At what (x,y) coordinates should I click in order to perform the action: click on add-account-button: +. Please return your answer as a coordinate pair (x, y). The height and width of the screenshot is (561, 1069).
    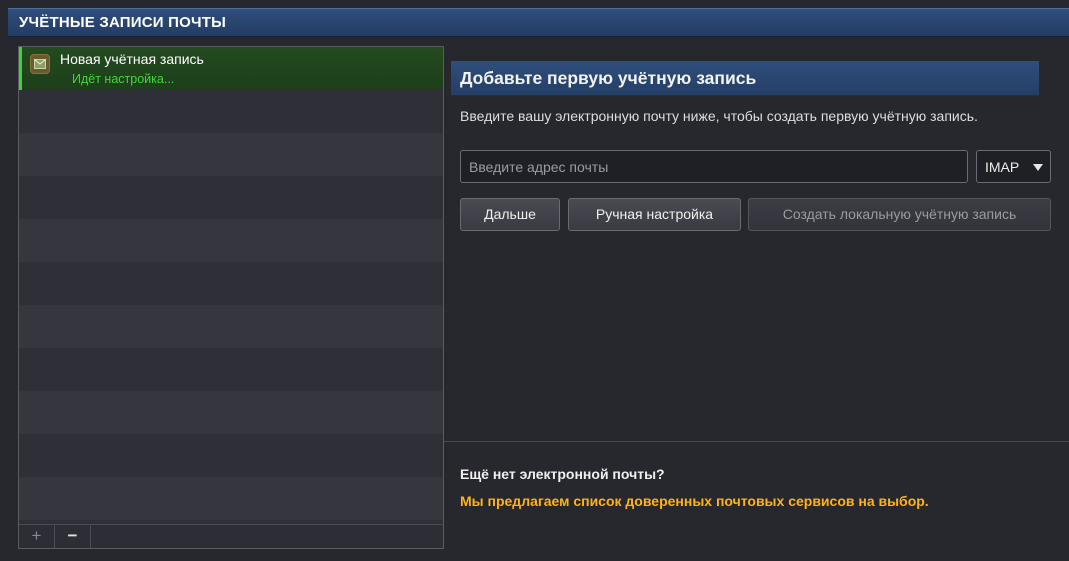
    Looking at the image, I should click on (37, 536).